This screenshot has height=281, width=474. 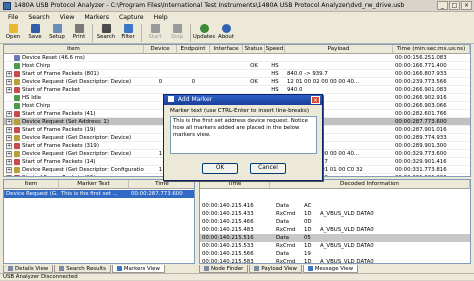 I want to click on dialog-close-button: ×, so click(x=315, y=100).